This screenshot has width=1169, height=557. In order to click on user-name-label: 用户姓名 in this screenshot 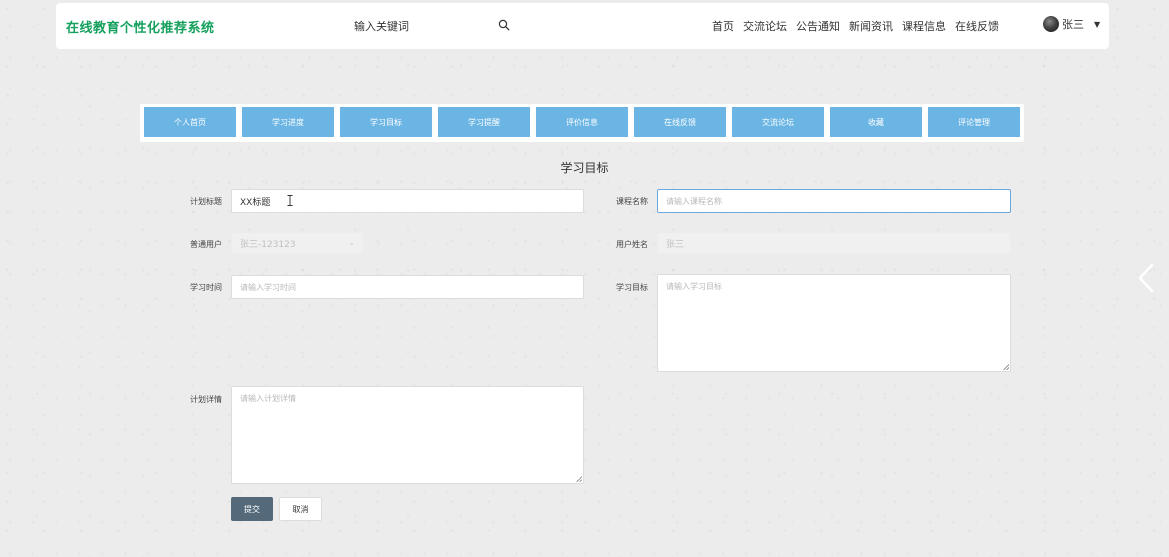, I will do `click(632, 244)`.